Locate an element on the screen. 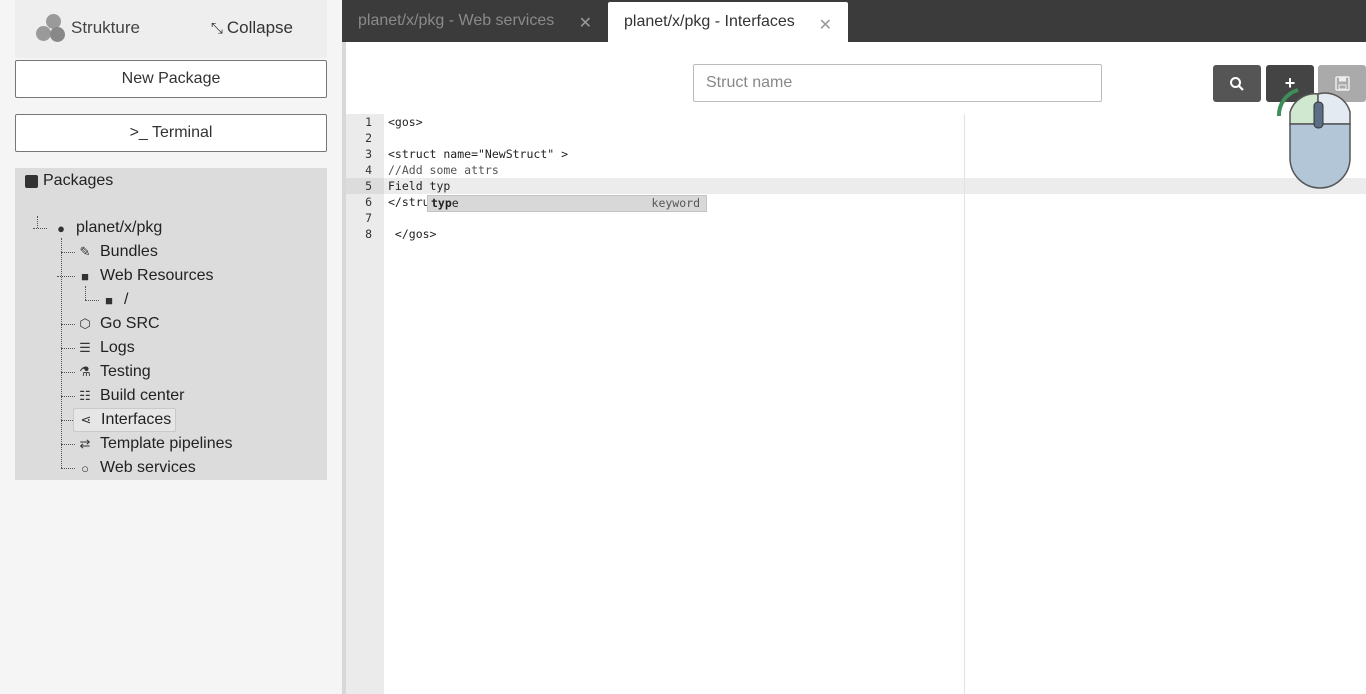 This screenshot has height=694, width=1366. tree-item-web-resources: ■ Web Resources is located at coordinates (145, 276).